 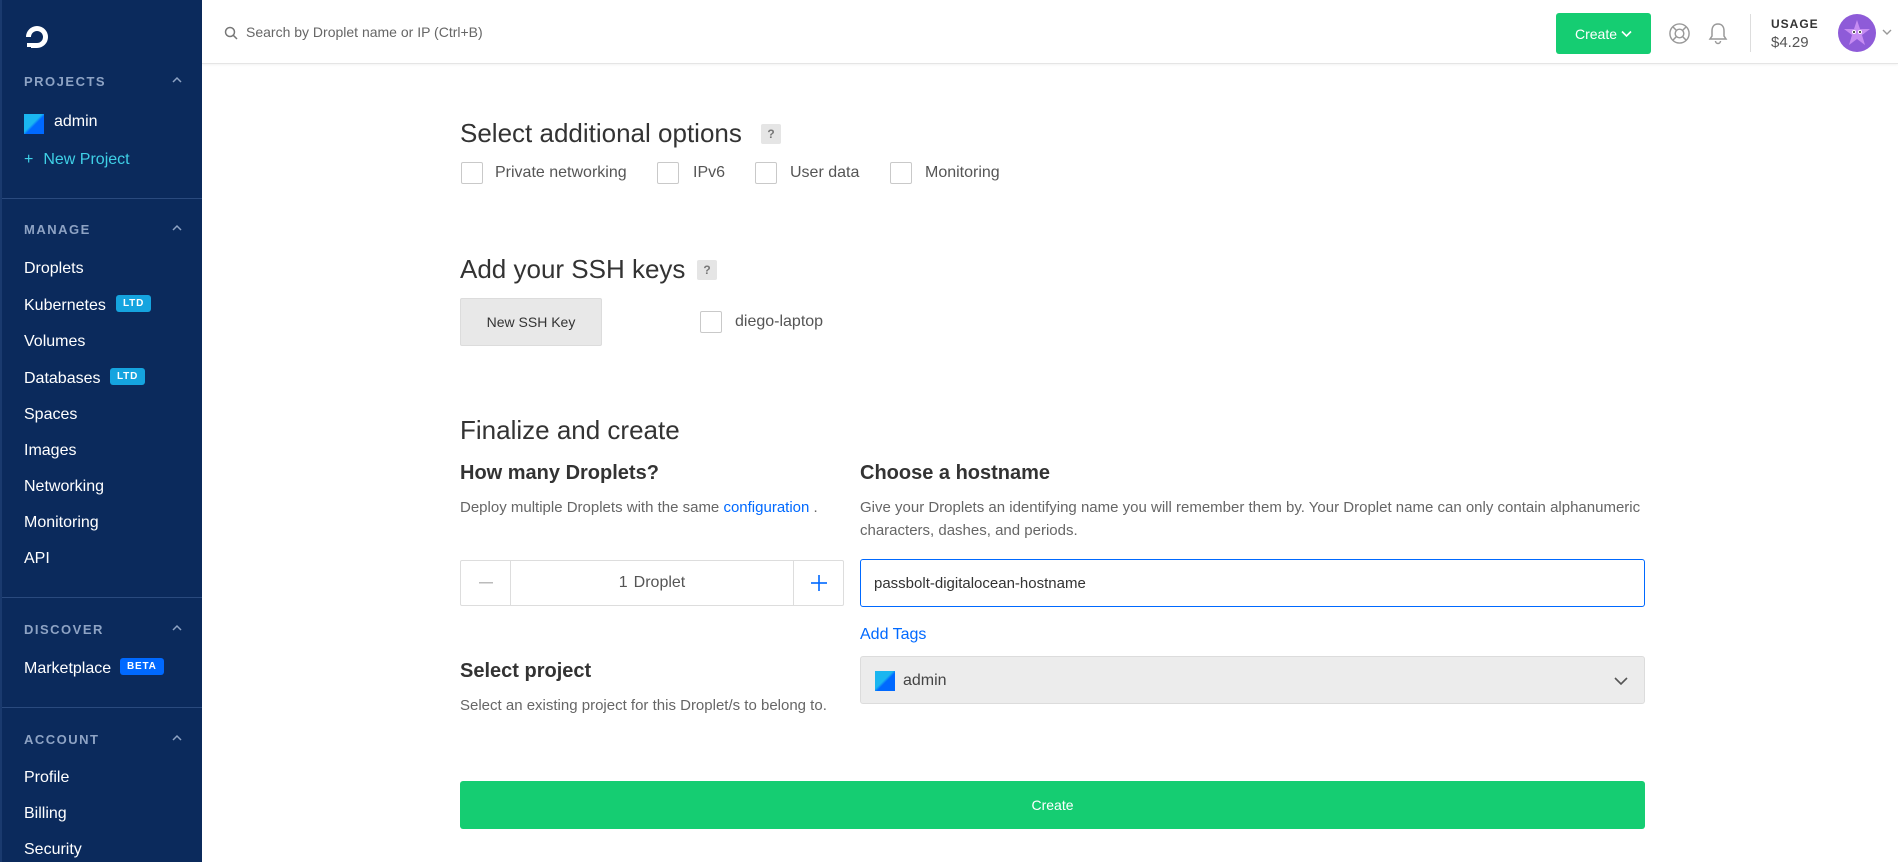 I want to click on project-select-value: admin, so click(x=925, y=680).